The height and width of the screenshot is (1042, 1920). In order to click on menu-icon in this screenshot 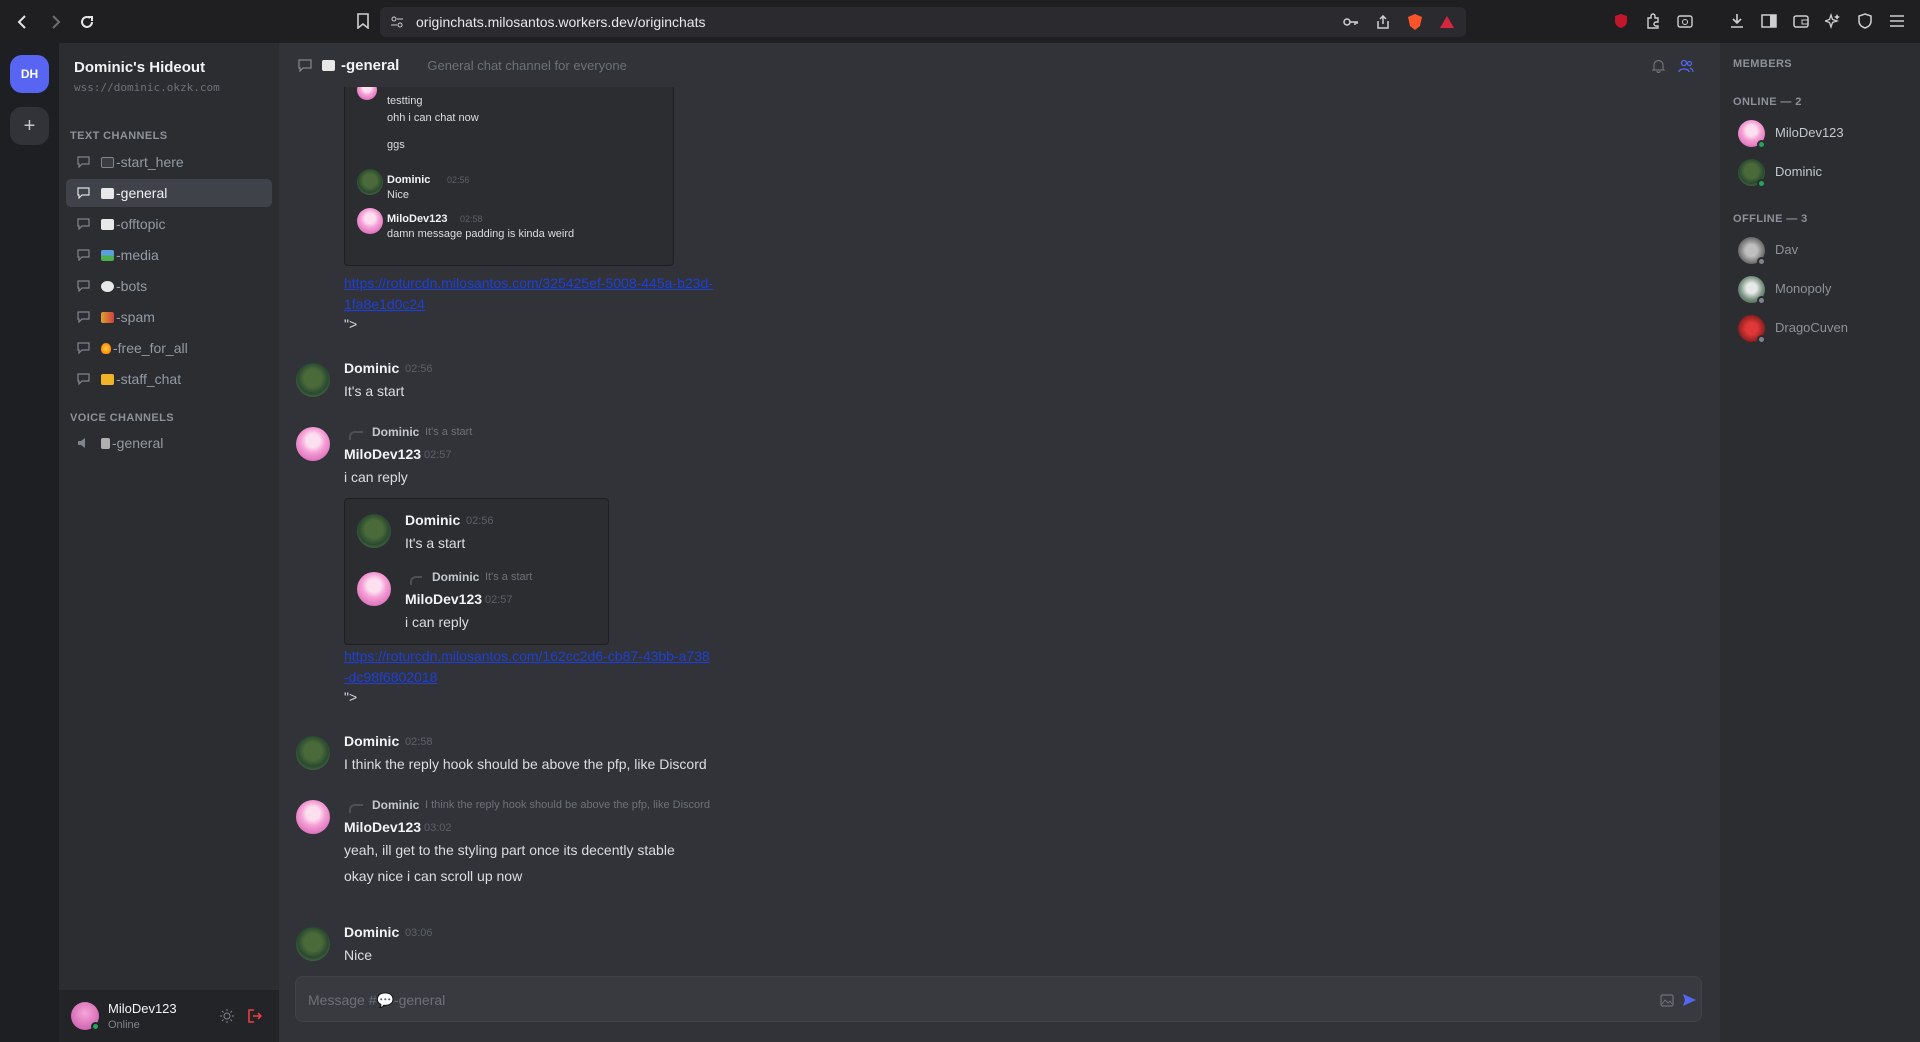, I will do `click(1897, 21)`.